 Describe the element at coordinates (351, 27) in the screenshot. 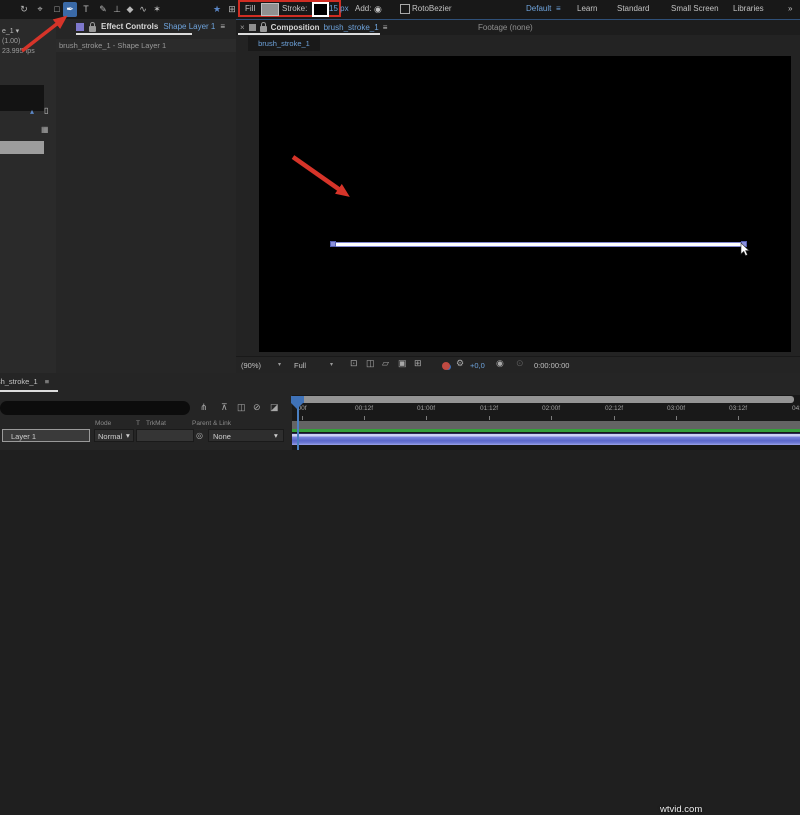

I see `composition-name: brush_stroke_1` at that location.